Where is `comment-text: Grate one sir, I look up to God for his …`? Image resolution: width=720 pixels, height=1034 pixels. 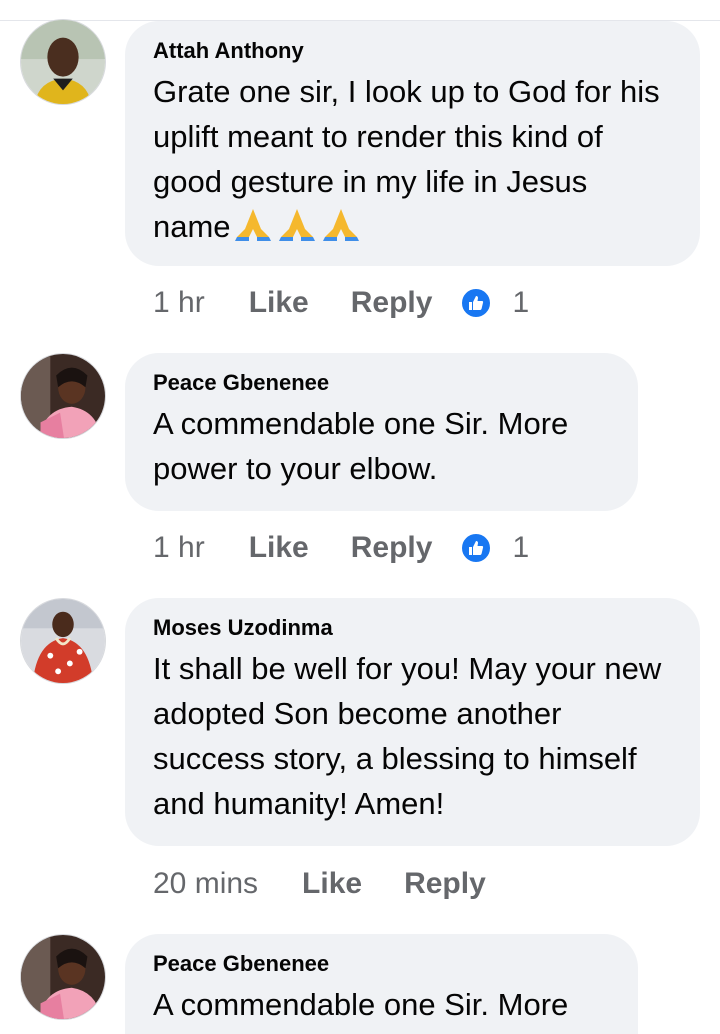 comment-text: Grate one sir, I look up to God for his … is located at coordinates (412, 159).